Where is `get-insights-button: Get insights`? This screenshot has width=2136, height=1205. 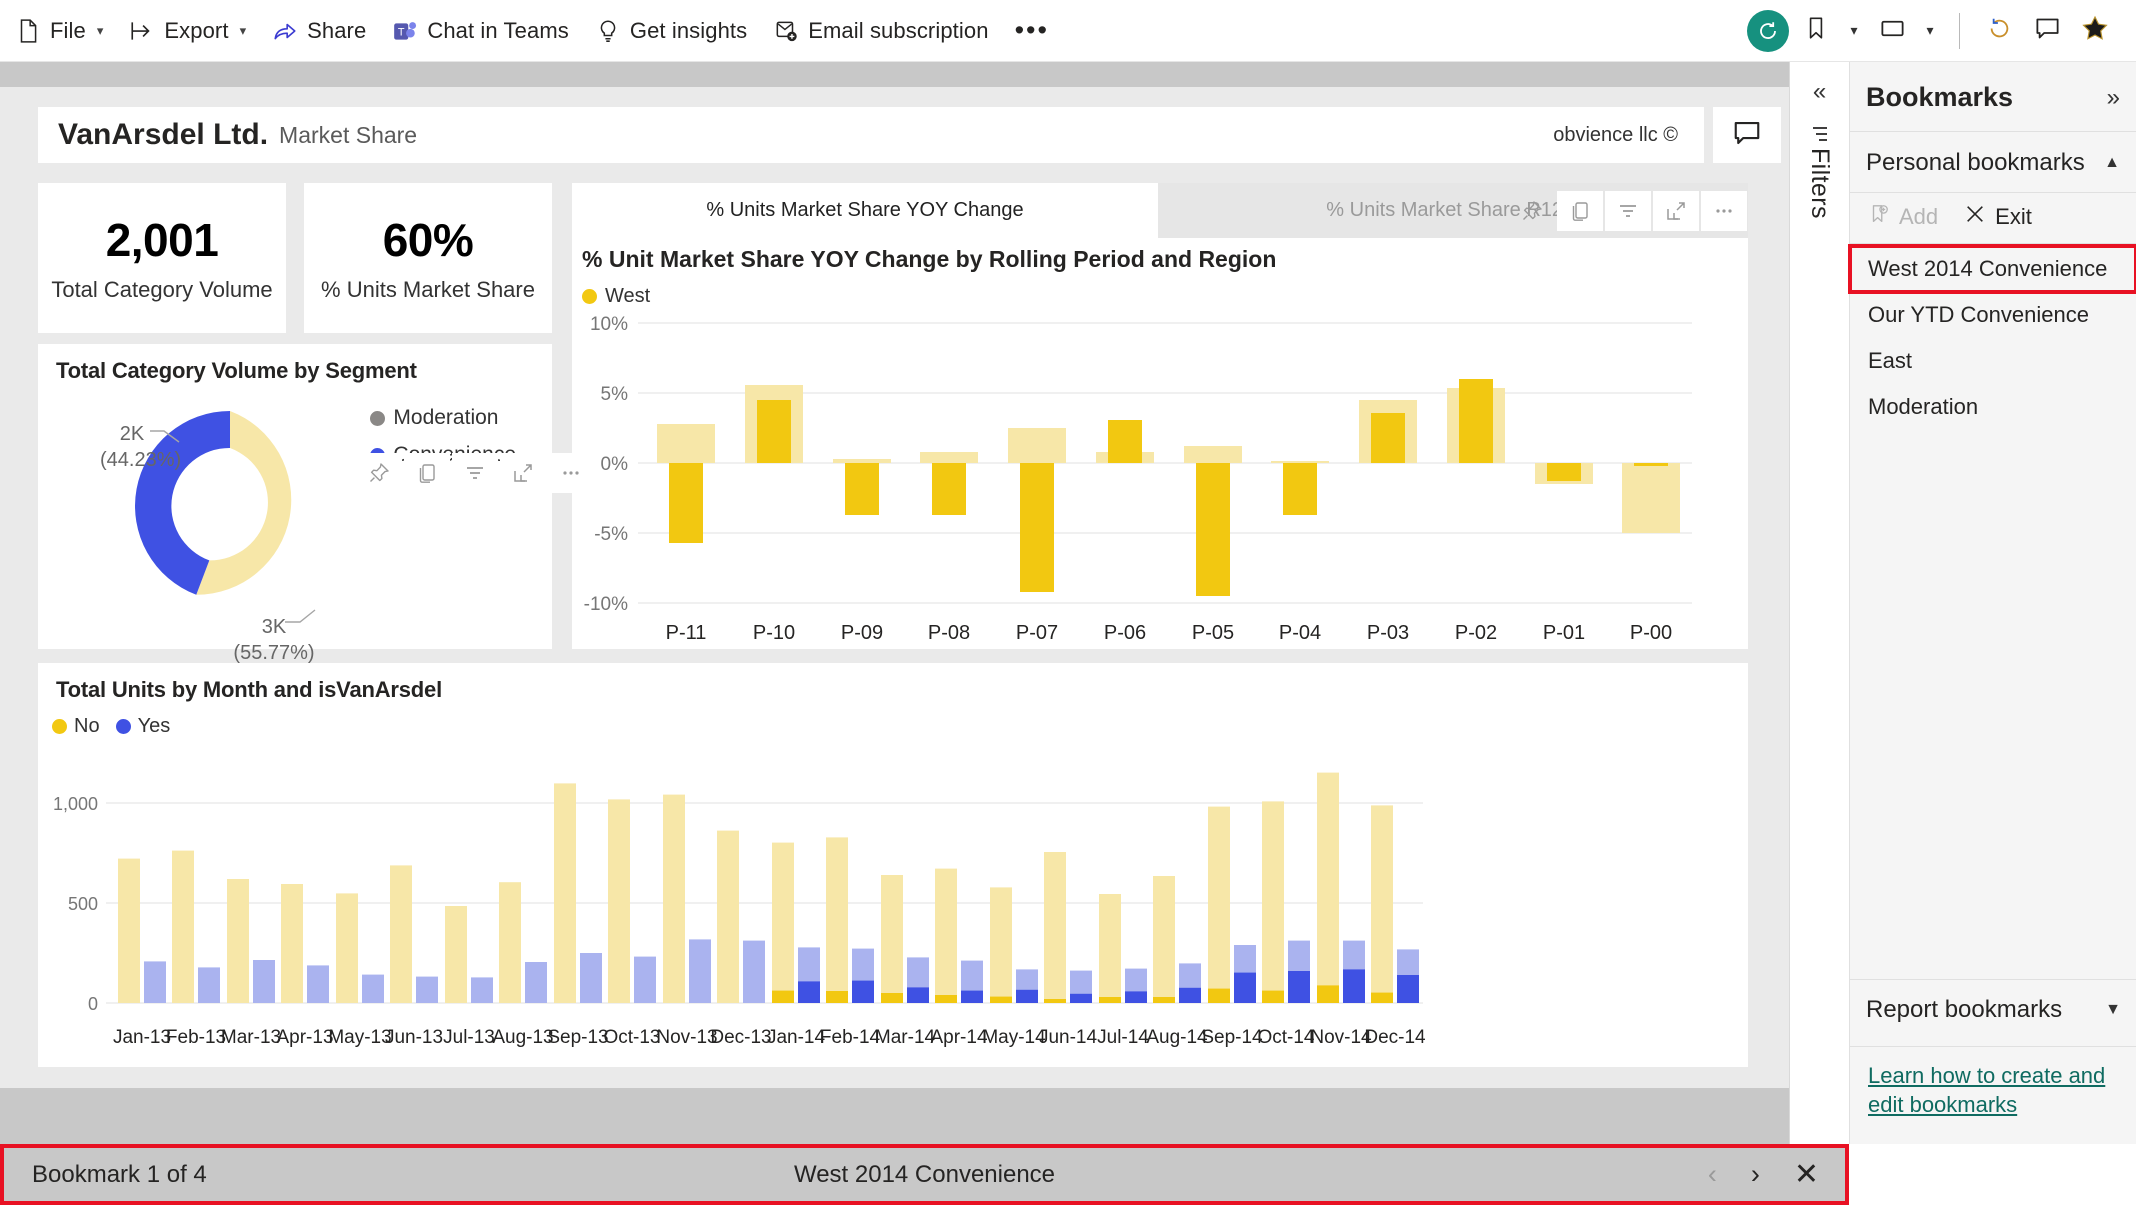 get-insights-button: Get insights is located at coordinates (671, 31).